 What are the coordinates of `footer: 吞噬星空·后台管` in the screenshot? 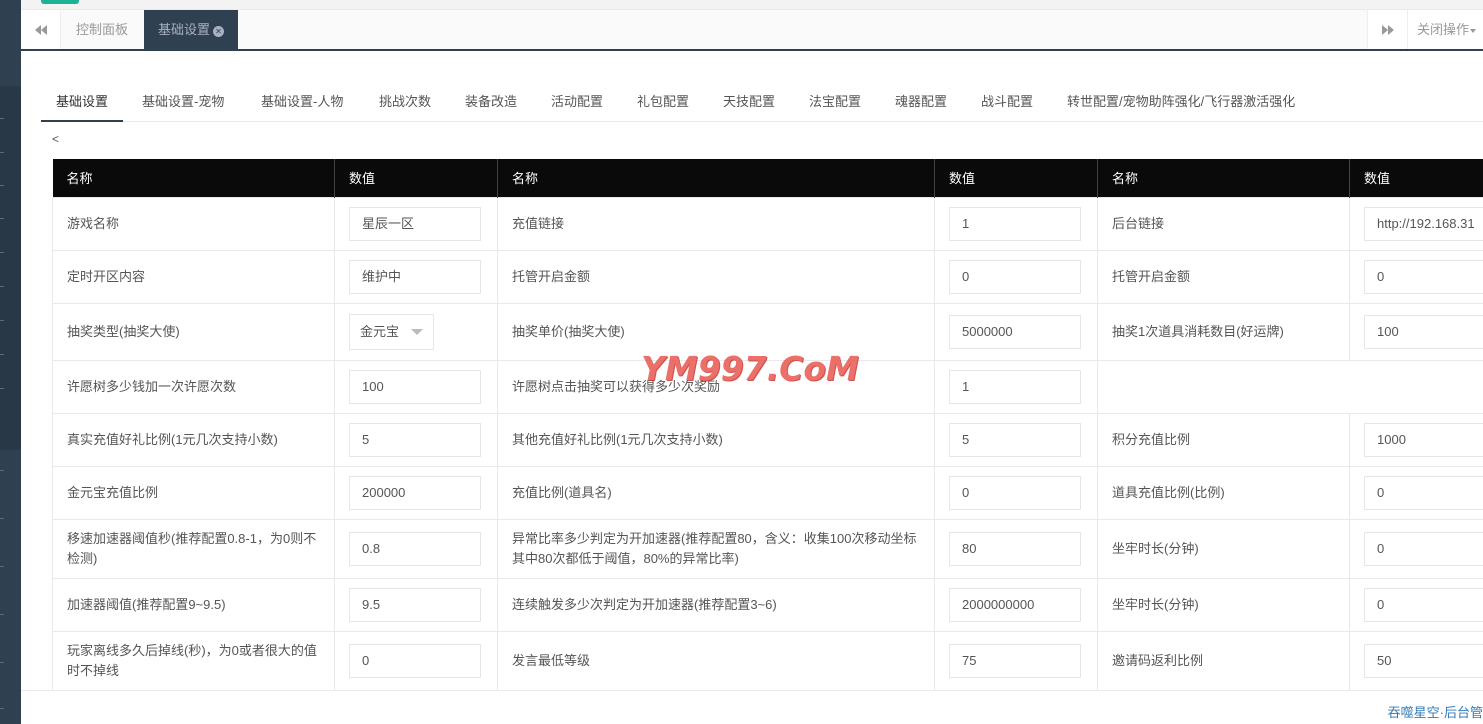 It's located at (752, 707).